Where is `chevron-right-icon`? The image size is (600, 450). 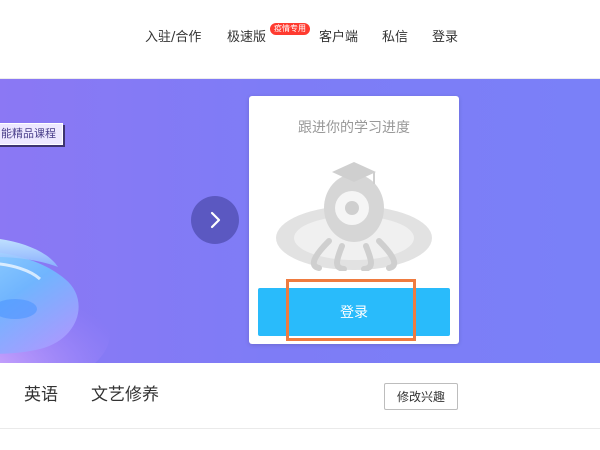 chevron-right-icon is located at coordinates (215, 220).